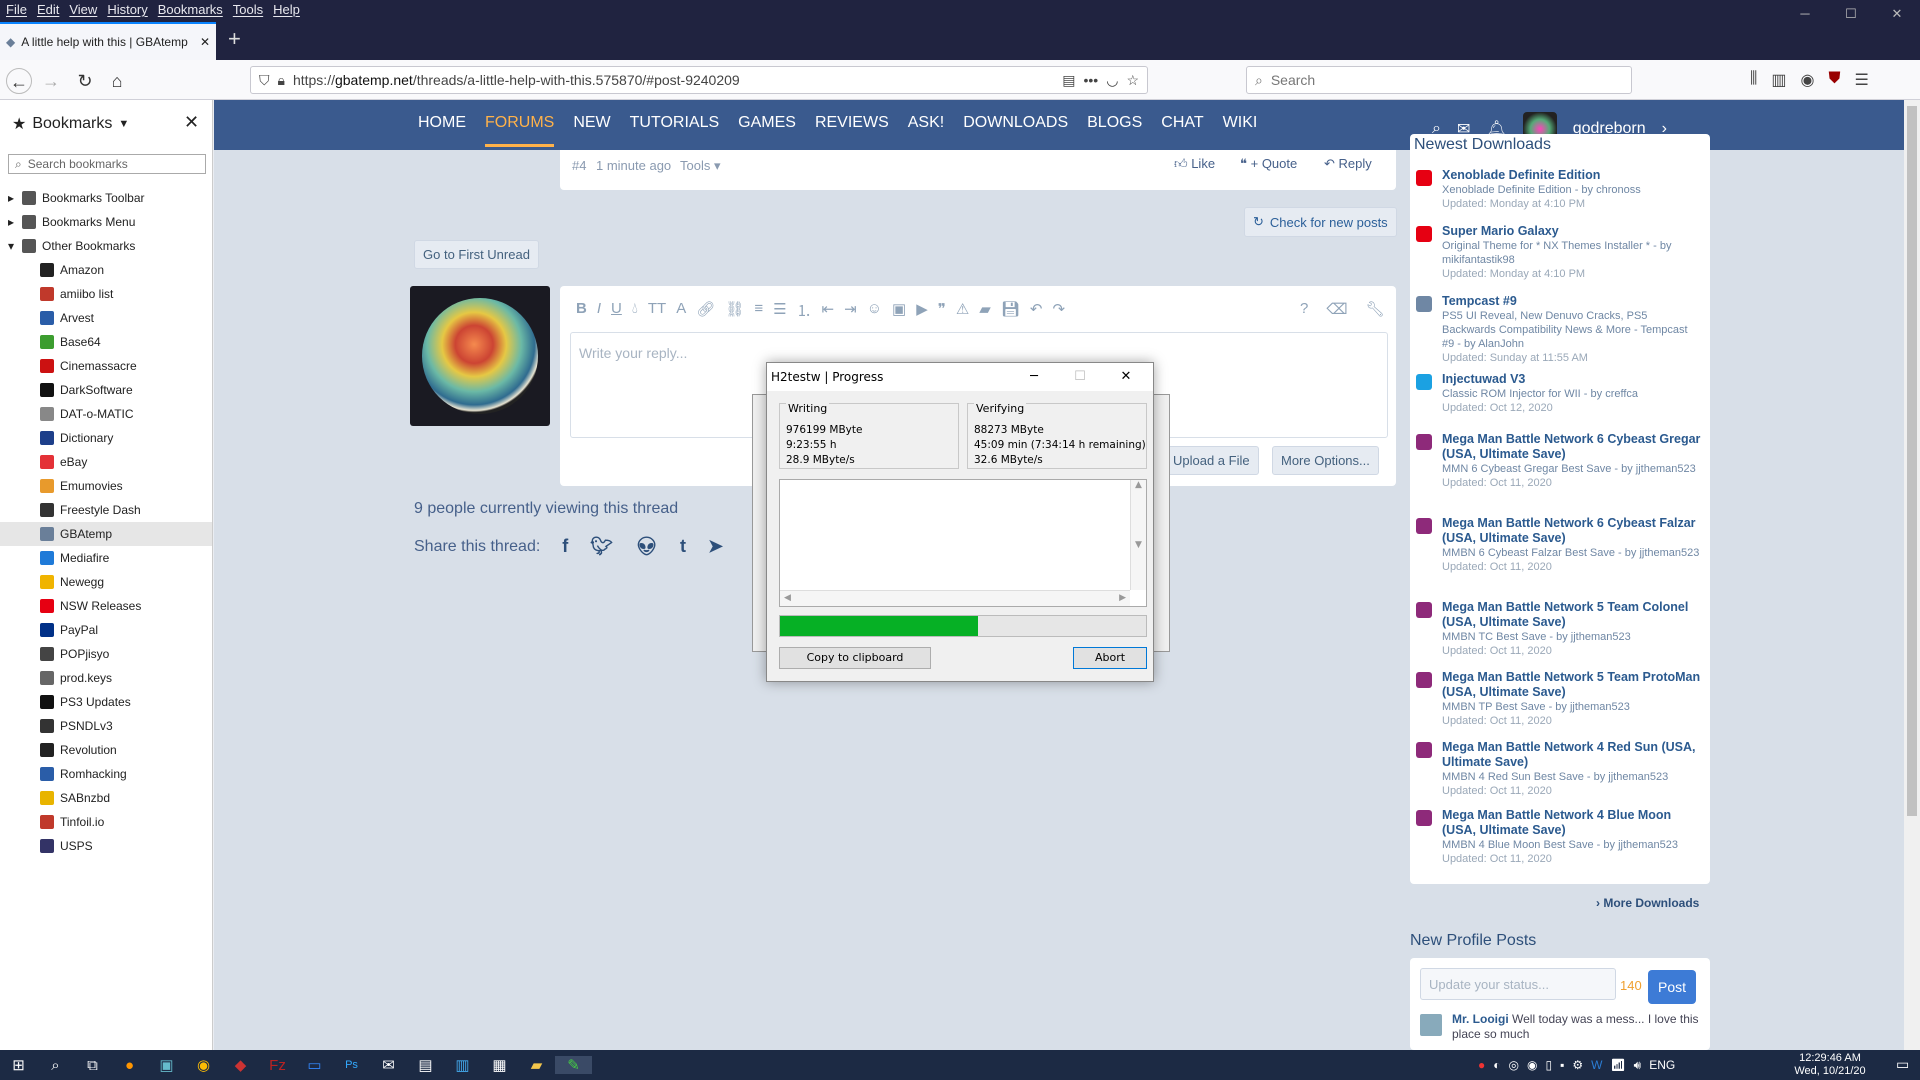  I want to click on scrollbar-thumb, so click(1912, 461).